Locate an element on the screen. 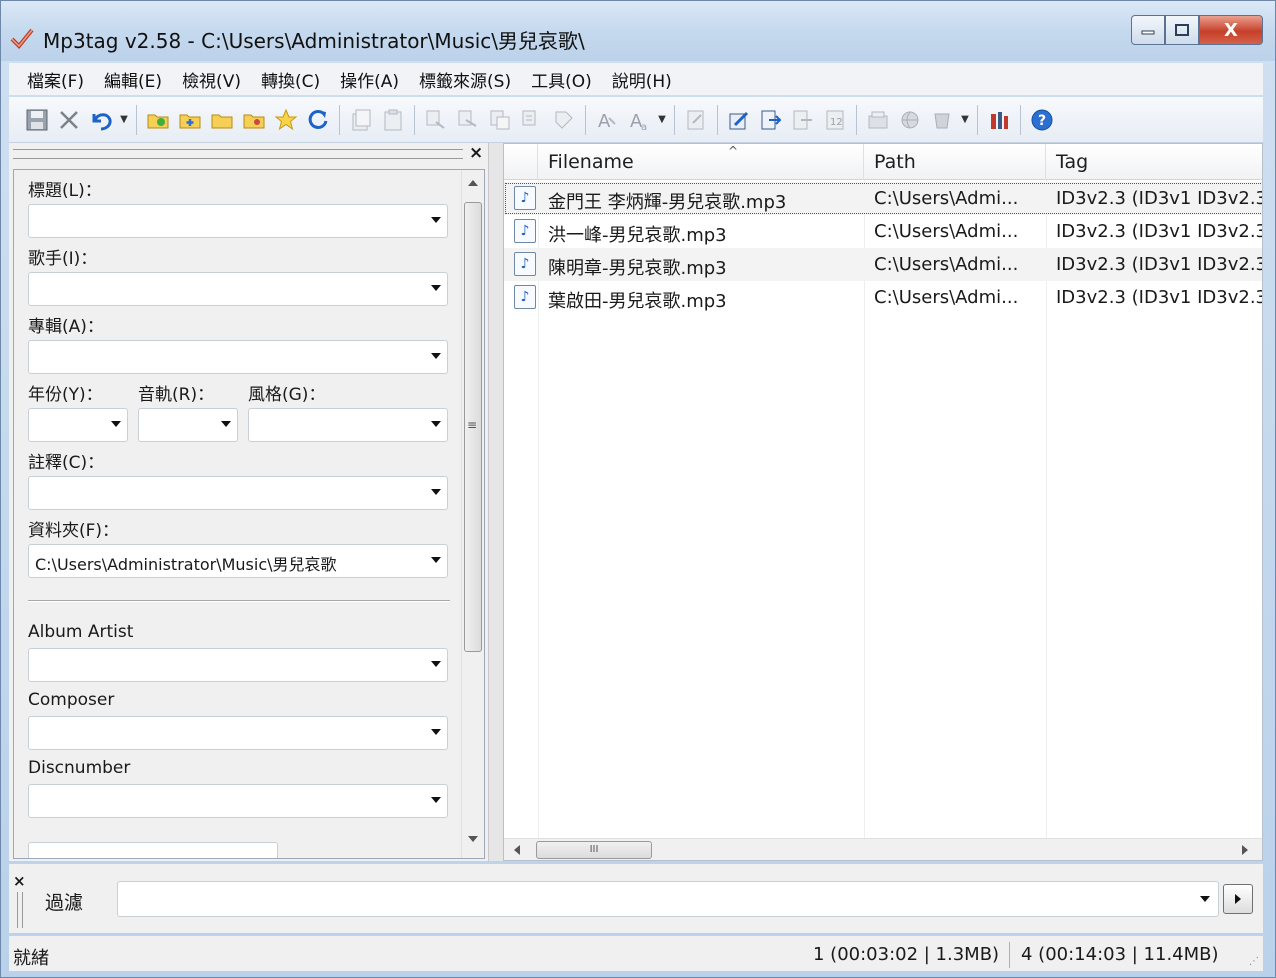 Image resolution: width=1276 pixels, height=978 pixels. album-artist-field is located at coordinates (238, 665).